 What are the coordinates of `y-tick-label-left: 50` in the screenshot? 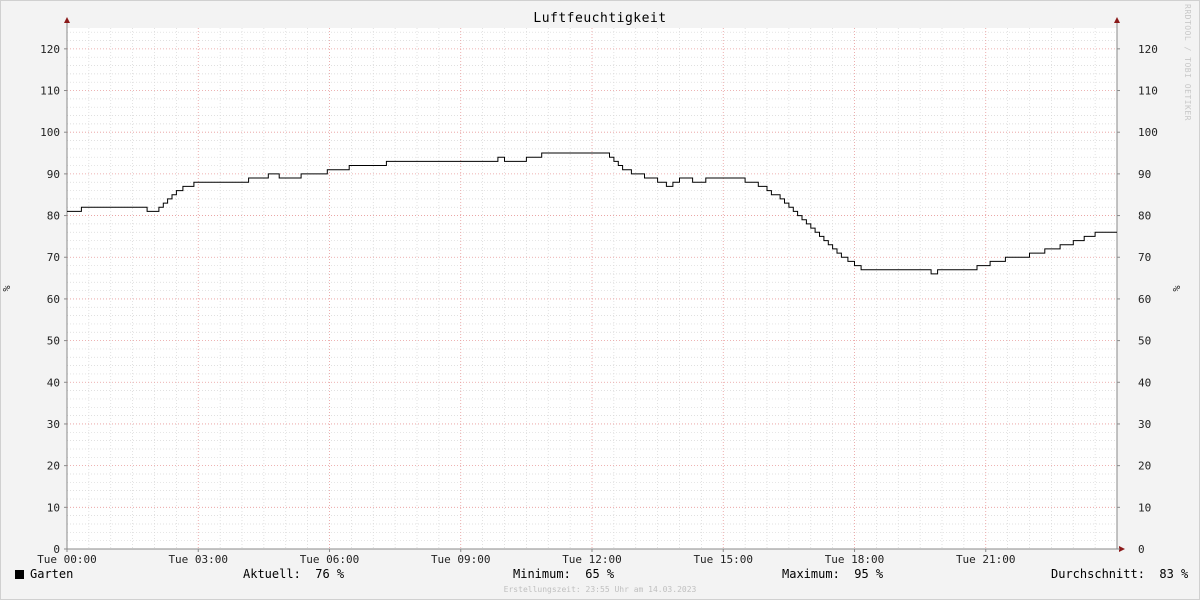 It's located at (53, 341).